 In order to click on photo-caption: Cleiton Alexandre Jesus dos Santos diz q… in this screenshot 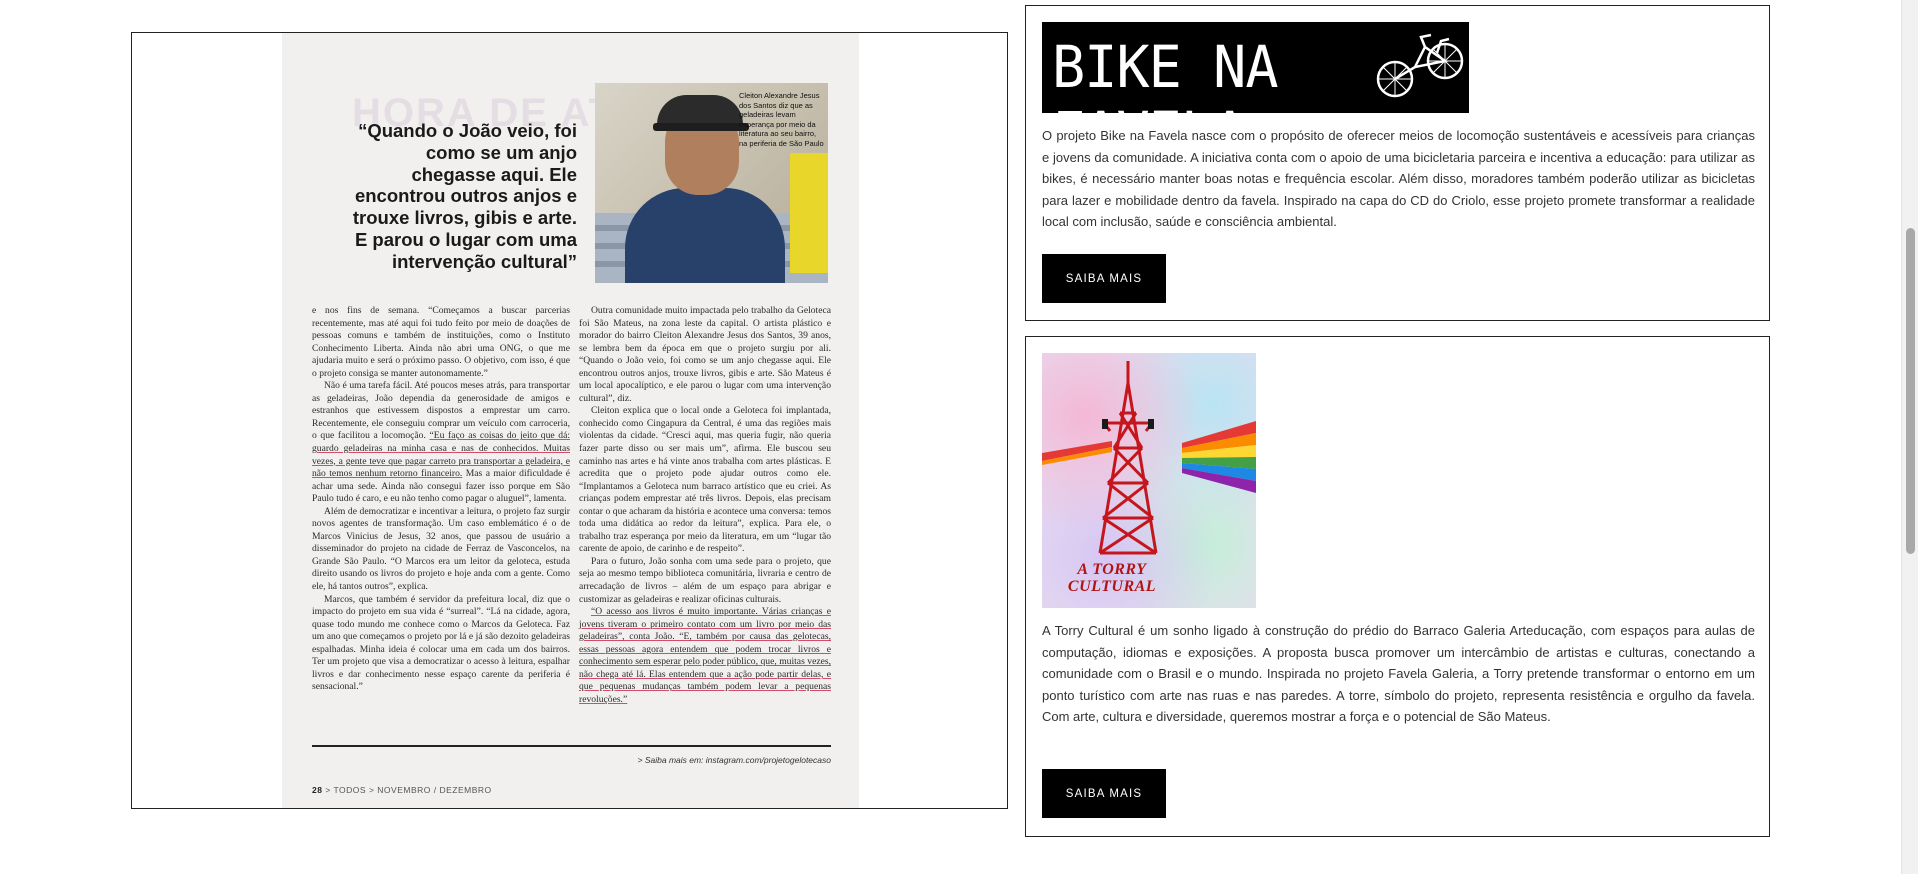, I will do `click(781, 119)`.